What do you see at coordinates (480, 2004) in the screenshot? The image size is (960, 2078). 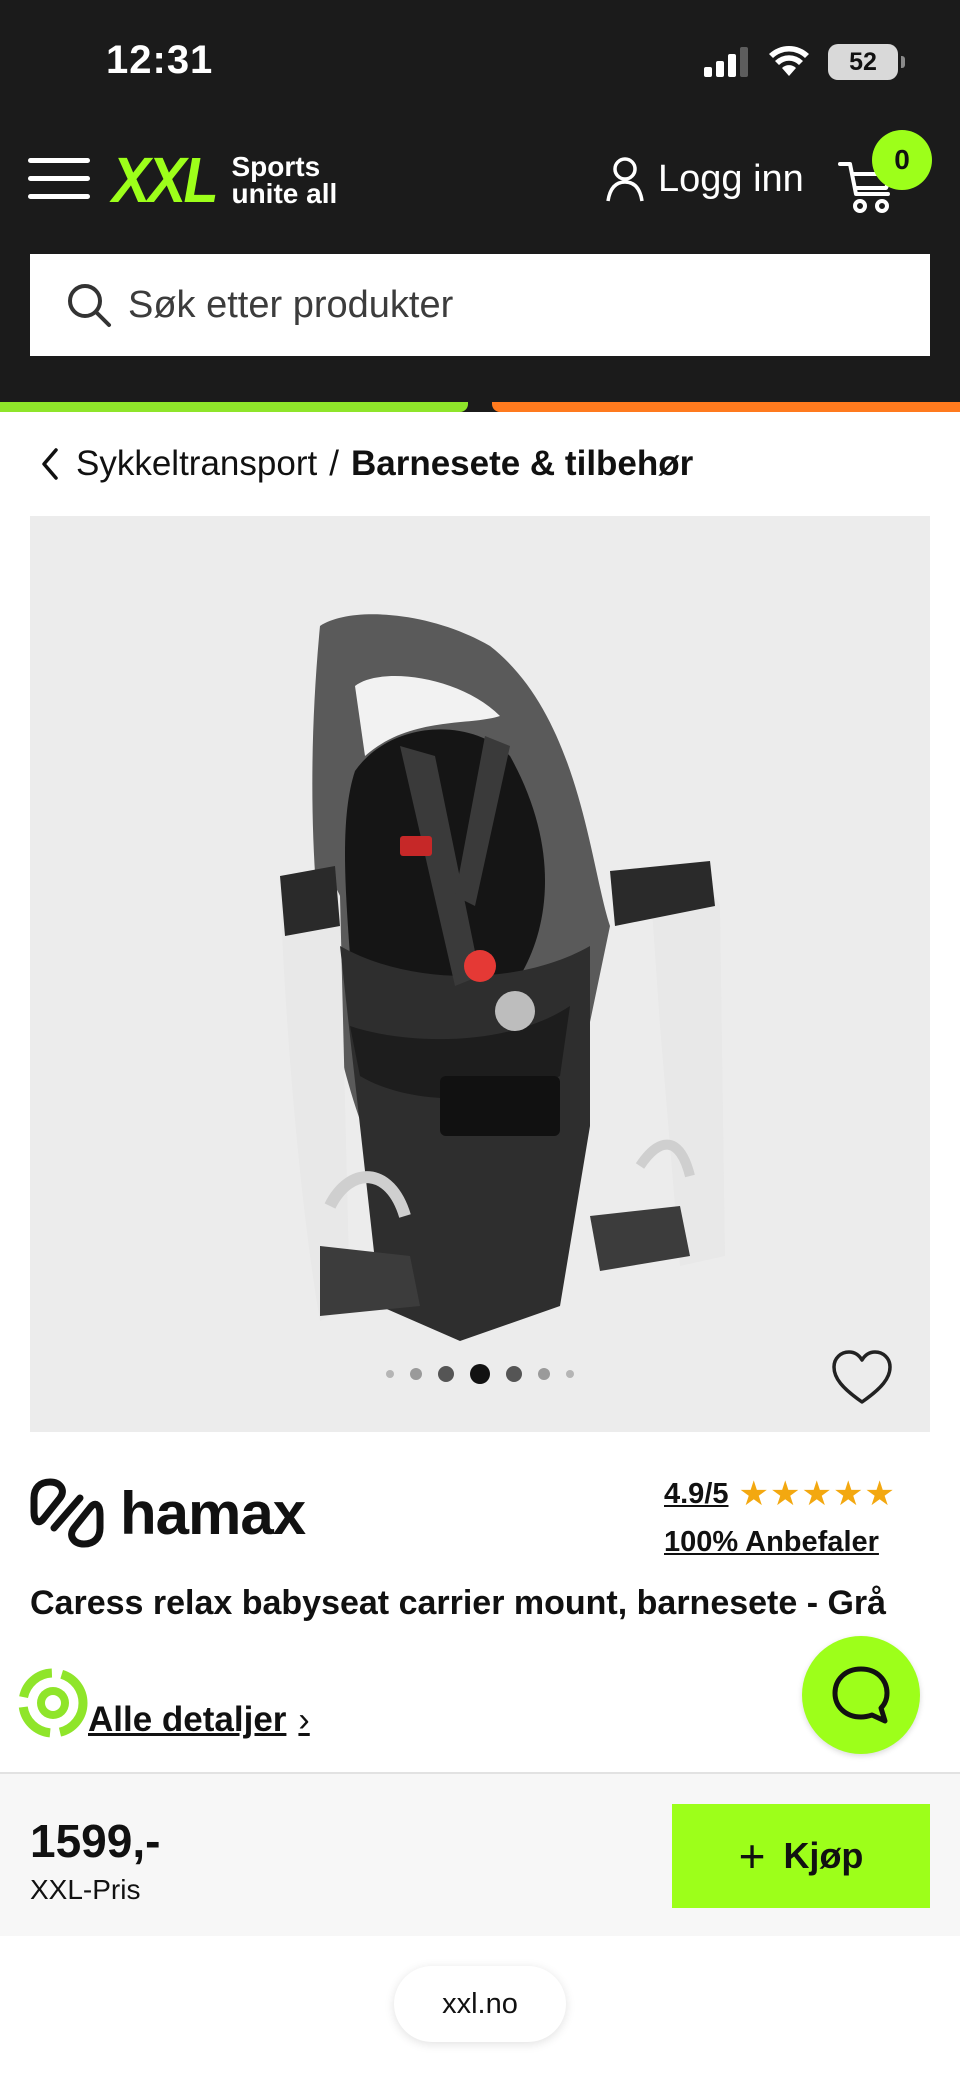 I see `browser-url-bar: xxl.no` at bounding box center [480, 2004].